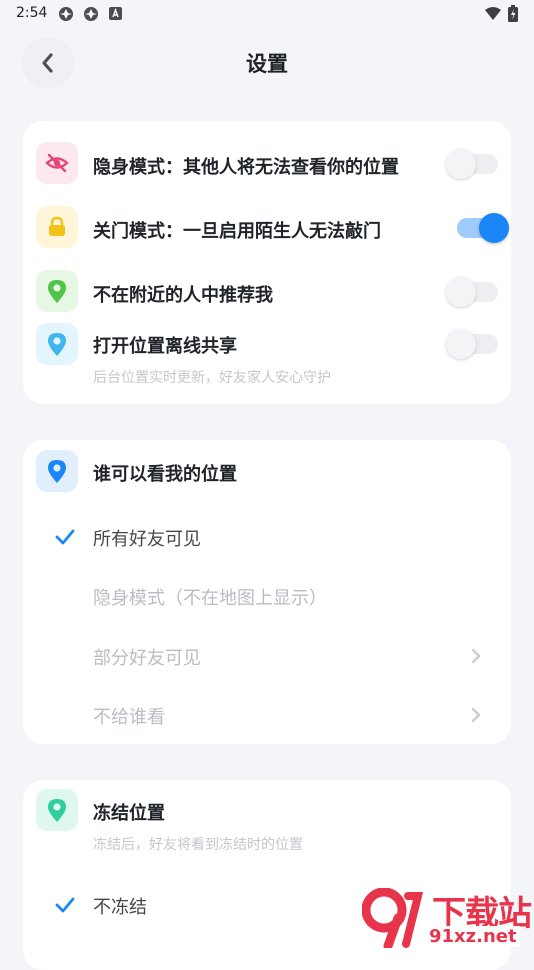  Describe the element at coordinates (483, 228) in the screenshot. I see `door-close-mode-toggle` at that location.